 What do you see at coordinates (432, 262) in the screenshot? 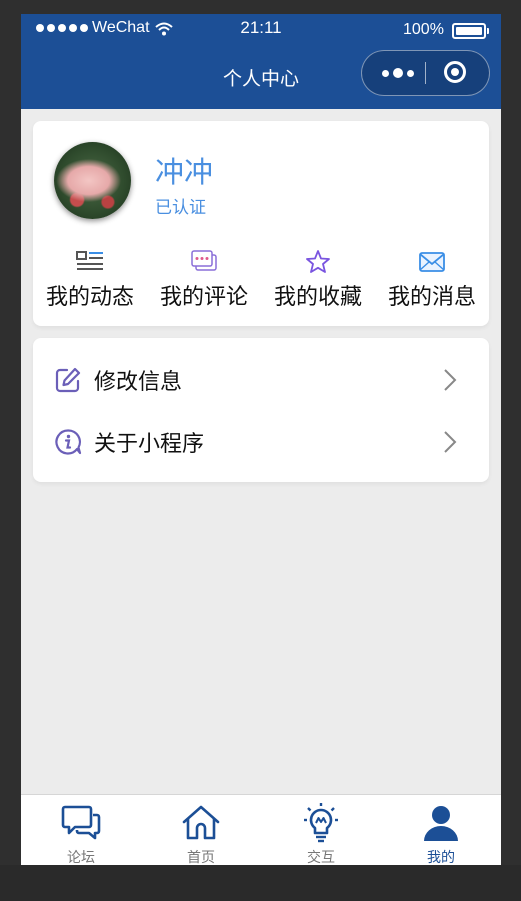
I see `envelope-icon` at bounding box center [432, 262].